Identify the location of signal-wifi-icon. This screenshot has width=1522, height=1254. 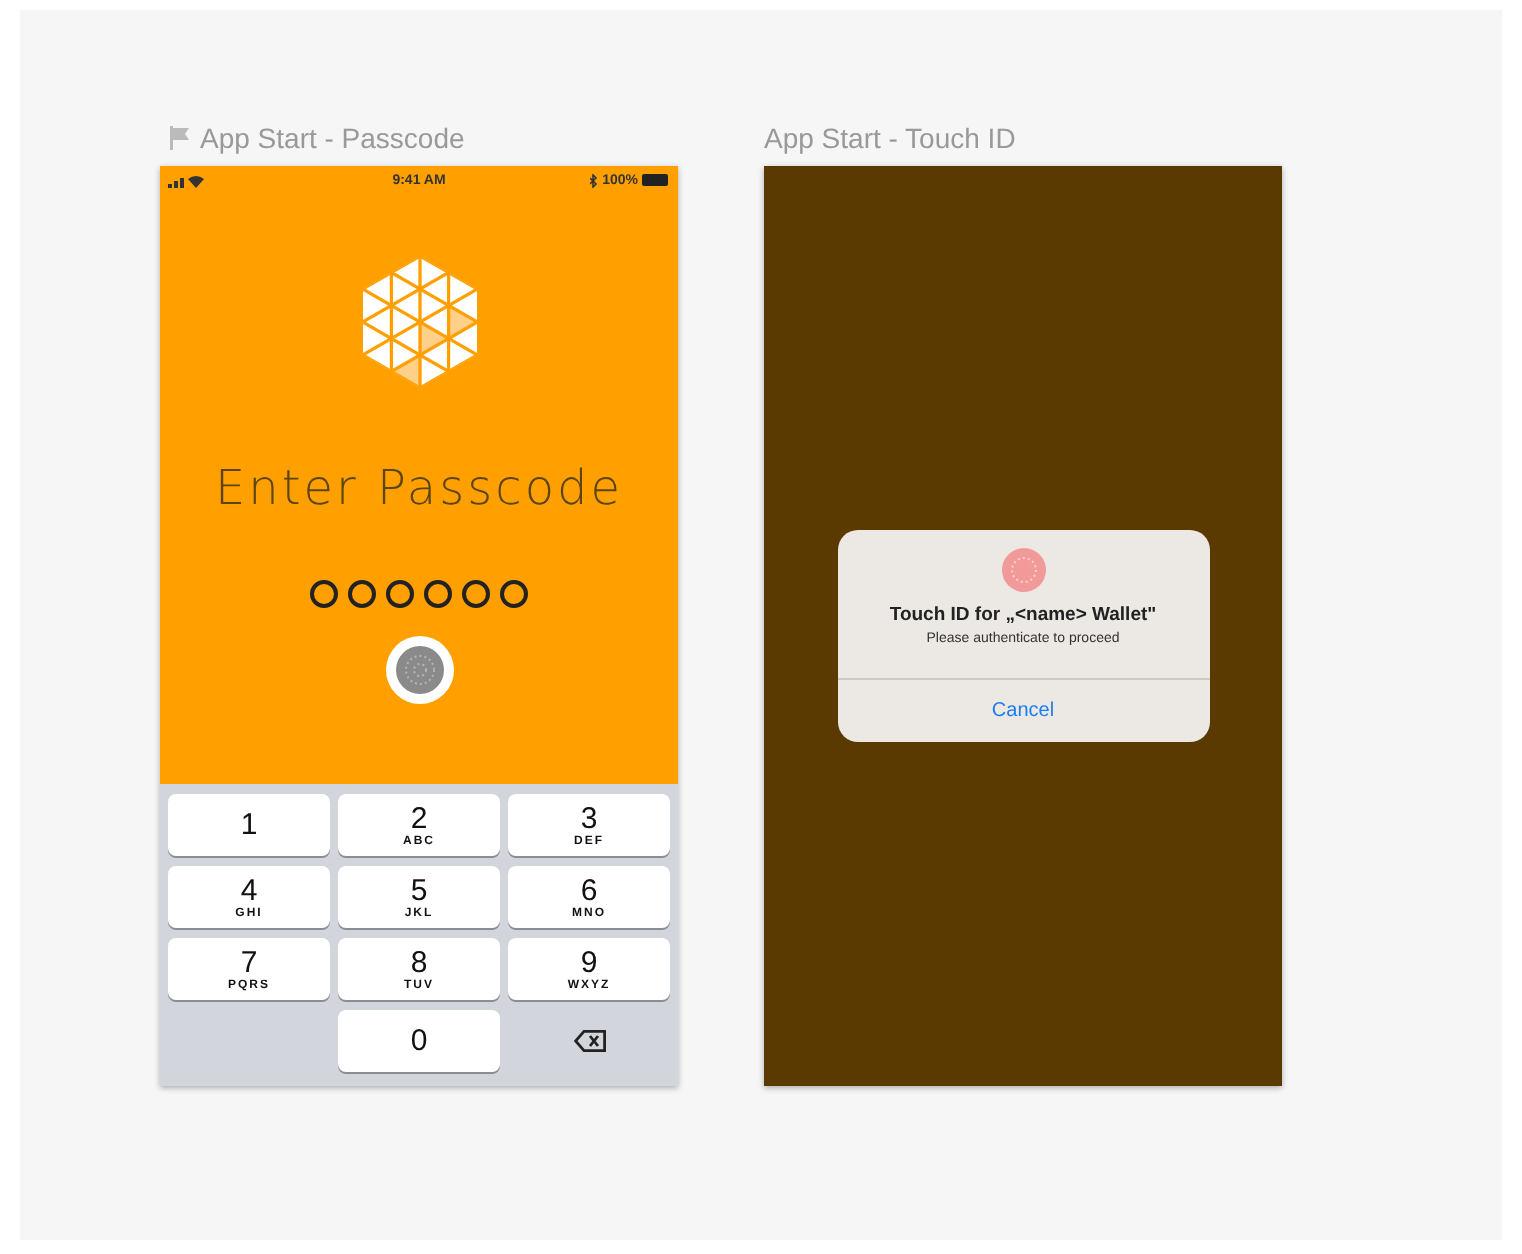
(186, 180).